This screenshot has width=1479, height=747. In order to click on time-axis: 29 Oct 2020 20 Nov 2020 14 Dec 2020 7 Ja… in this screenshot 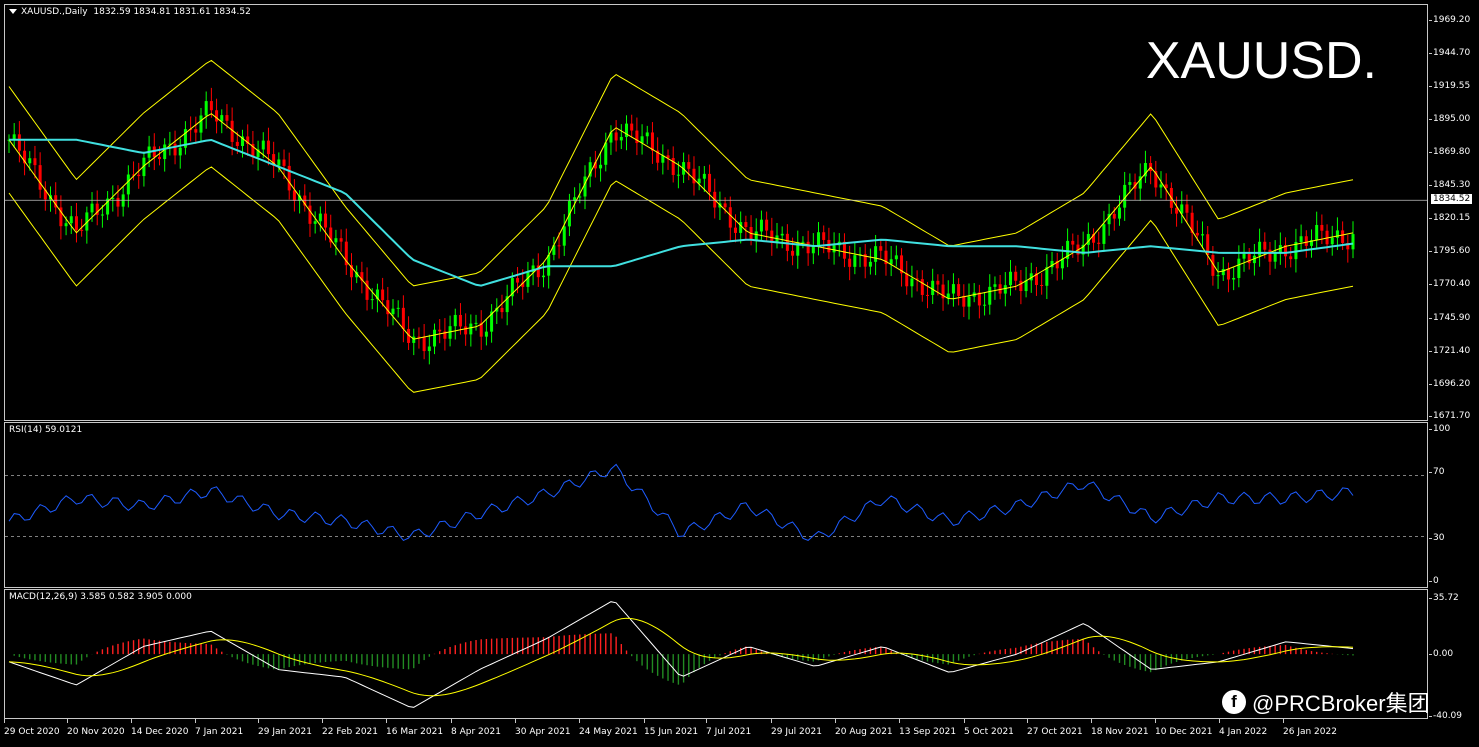, I will do `click(716, 733)`.